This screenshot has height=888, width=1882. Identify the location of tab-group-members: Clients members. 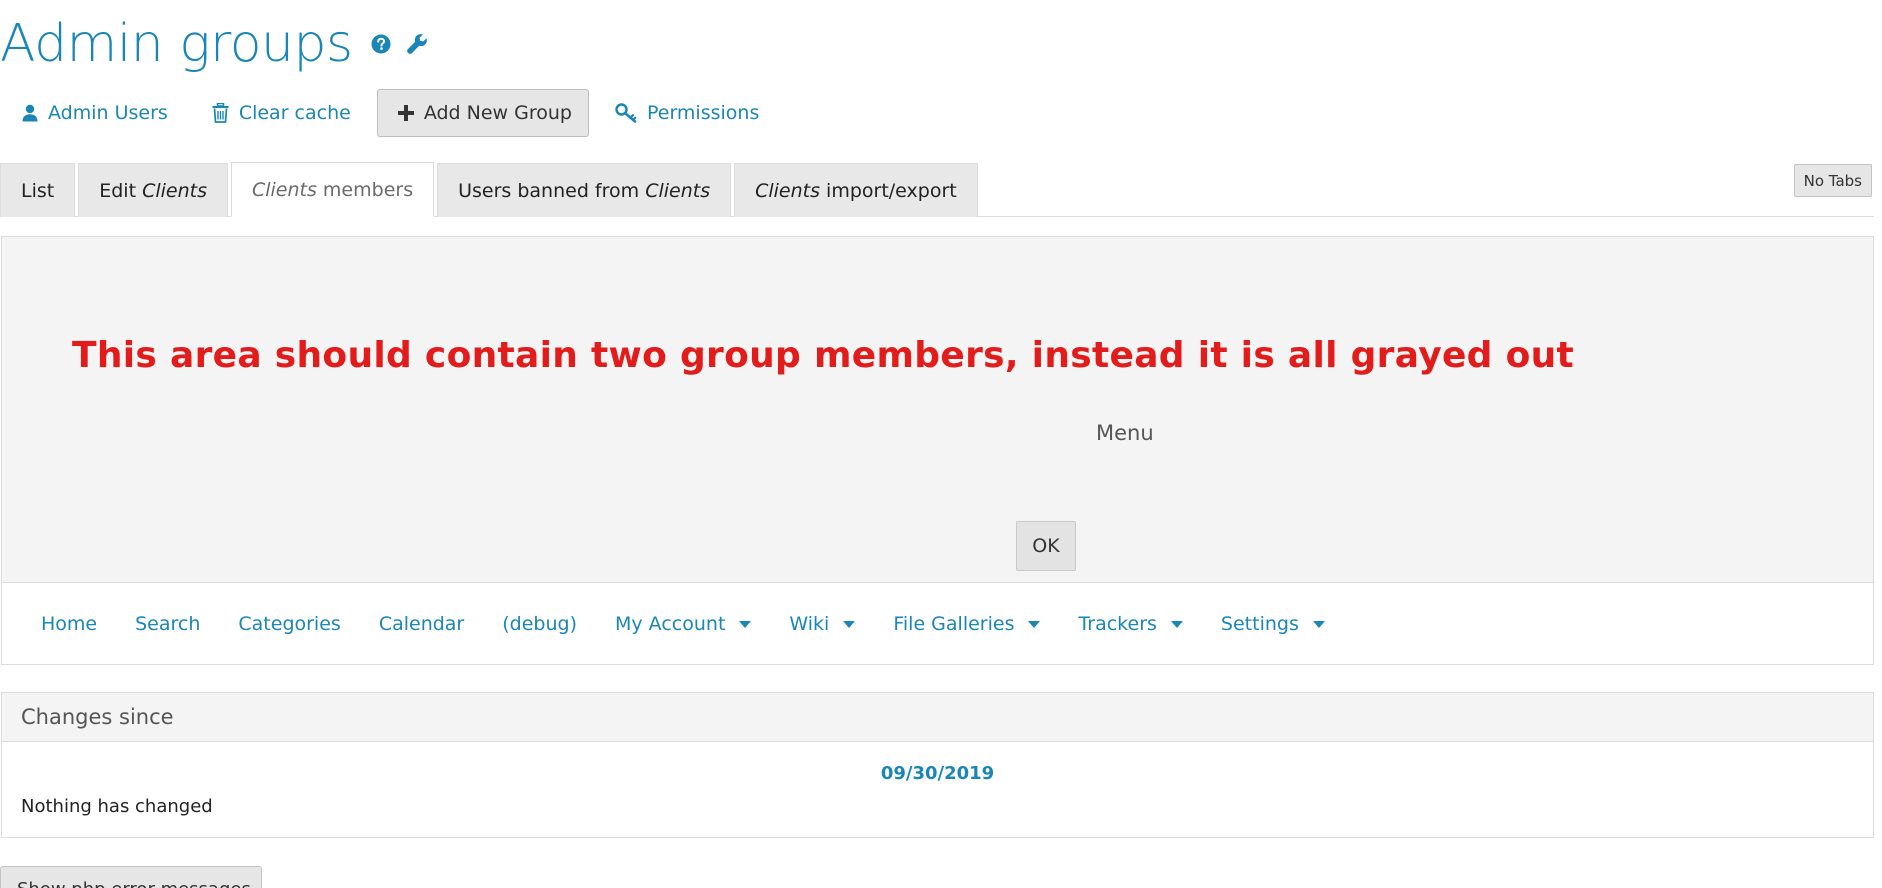
(332, 189).